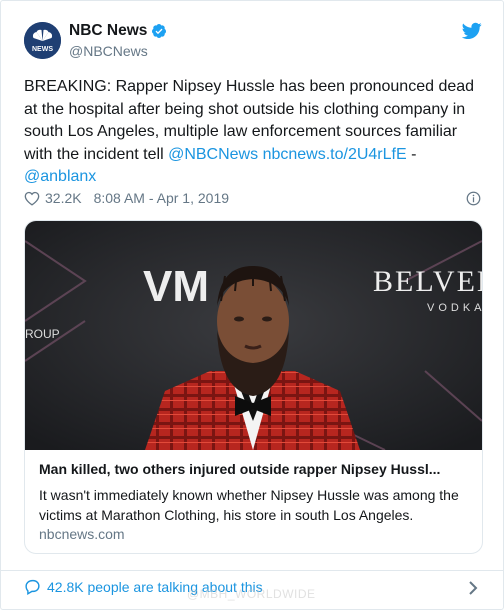 This screenshot has width=504, height=610. What do you see at coordinates (454, 308) in the screenshot?
I see `svg-text: VODKA` at bounding box center [454, 308].